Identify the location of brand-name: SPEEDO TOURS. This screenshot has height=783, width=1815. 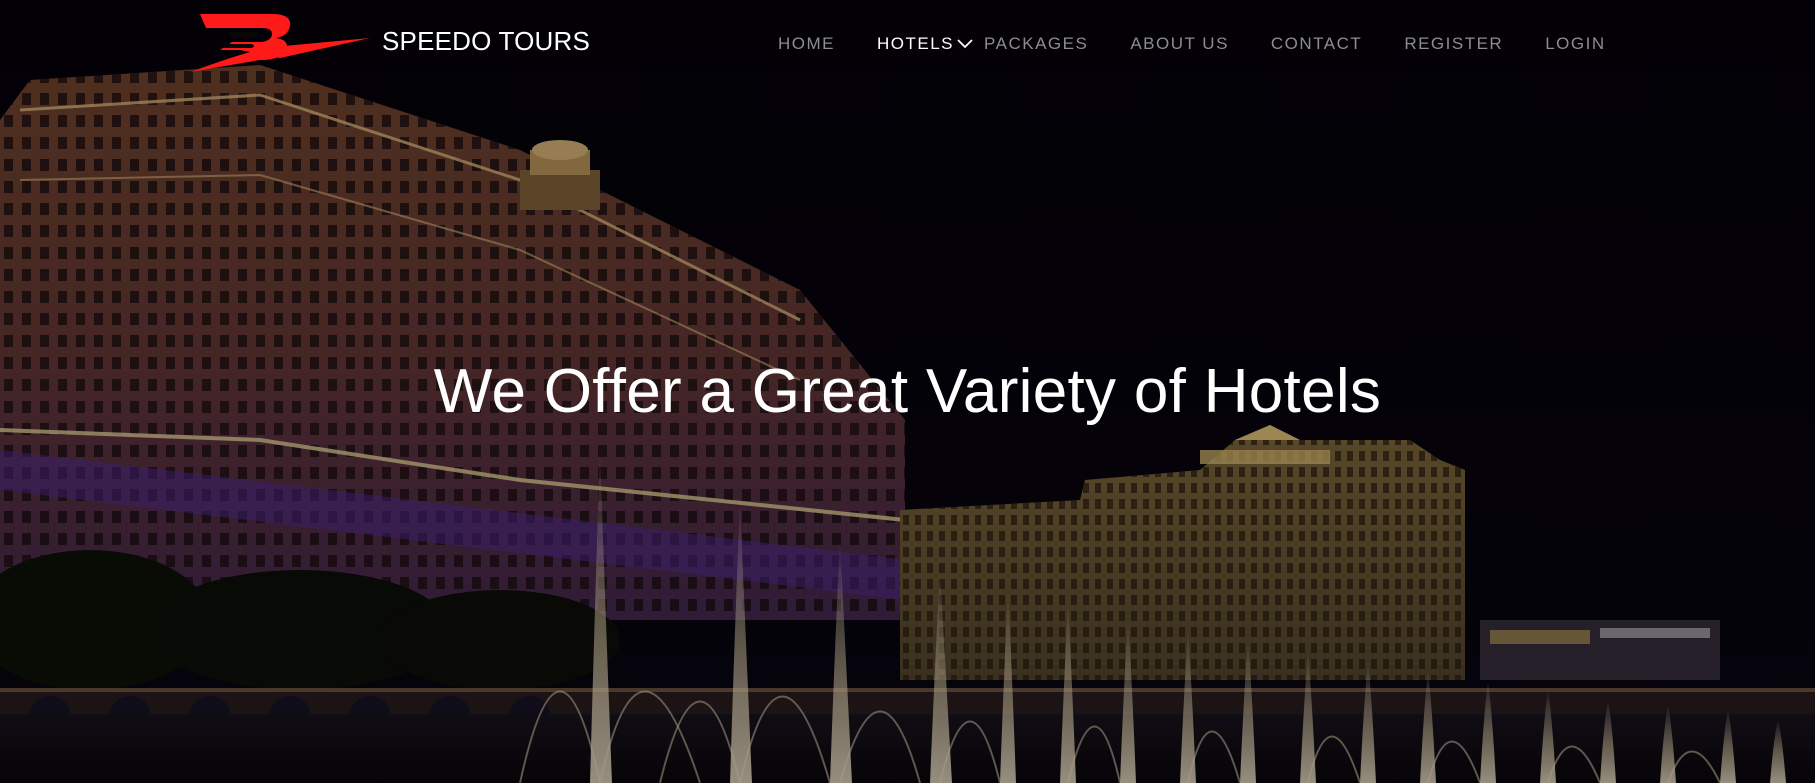
(486, 41).